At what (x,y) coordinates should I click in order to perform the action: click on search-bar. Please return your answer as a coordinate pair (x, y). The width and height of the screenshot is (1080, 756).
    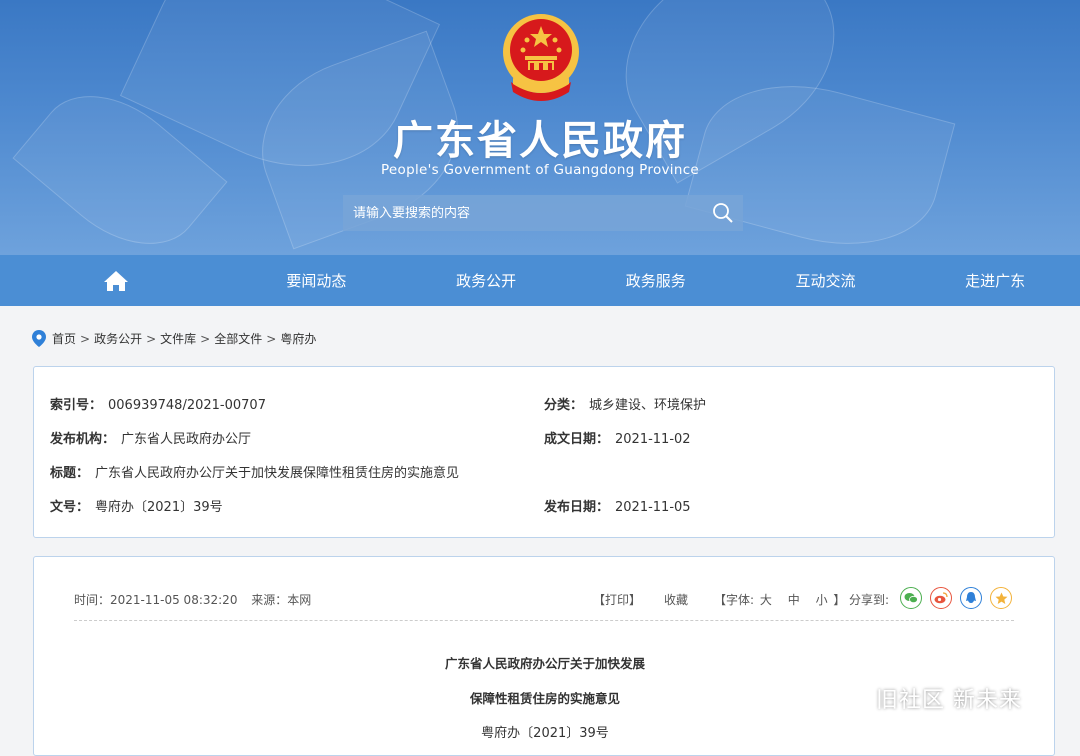
    Looking at the image, I should click on (543, 213).